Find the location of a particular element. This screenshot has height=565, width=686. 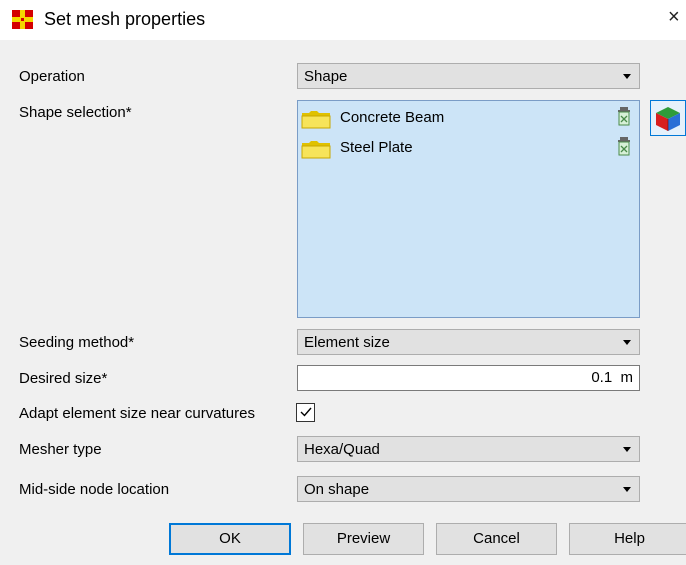

select-shape-button is located at coordinates (668, 118).